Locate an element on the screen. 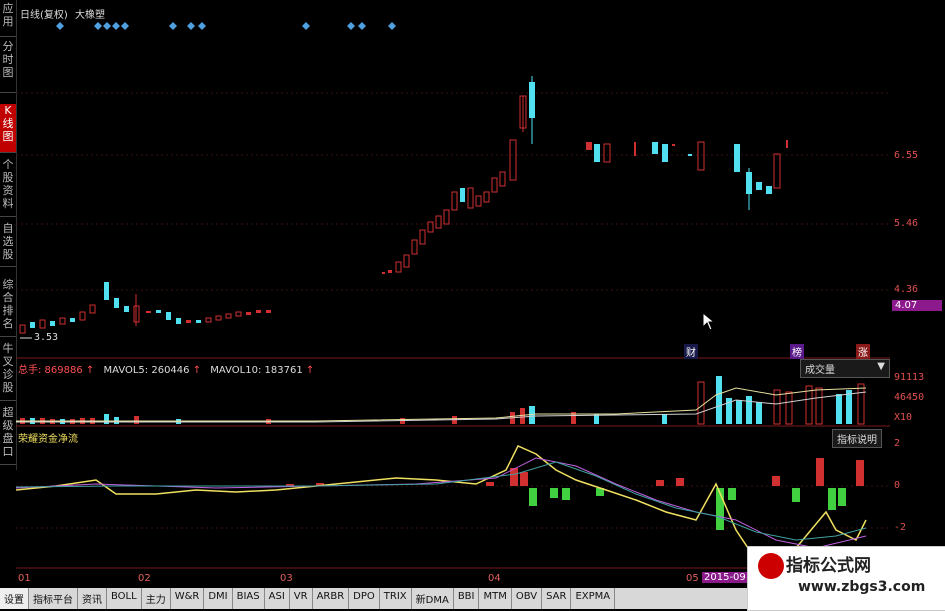 Image resolution: width=945 pixels, height=611 pixels. x-axis-label: 04 is located at coordinates (494, 578).